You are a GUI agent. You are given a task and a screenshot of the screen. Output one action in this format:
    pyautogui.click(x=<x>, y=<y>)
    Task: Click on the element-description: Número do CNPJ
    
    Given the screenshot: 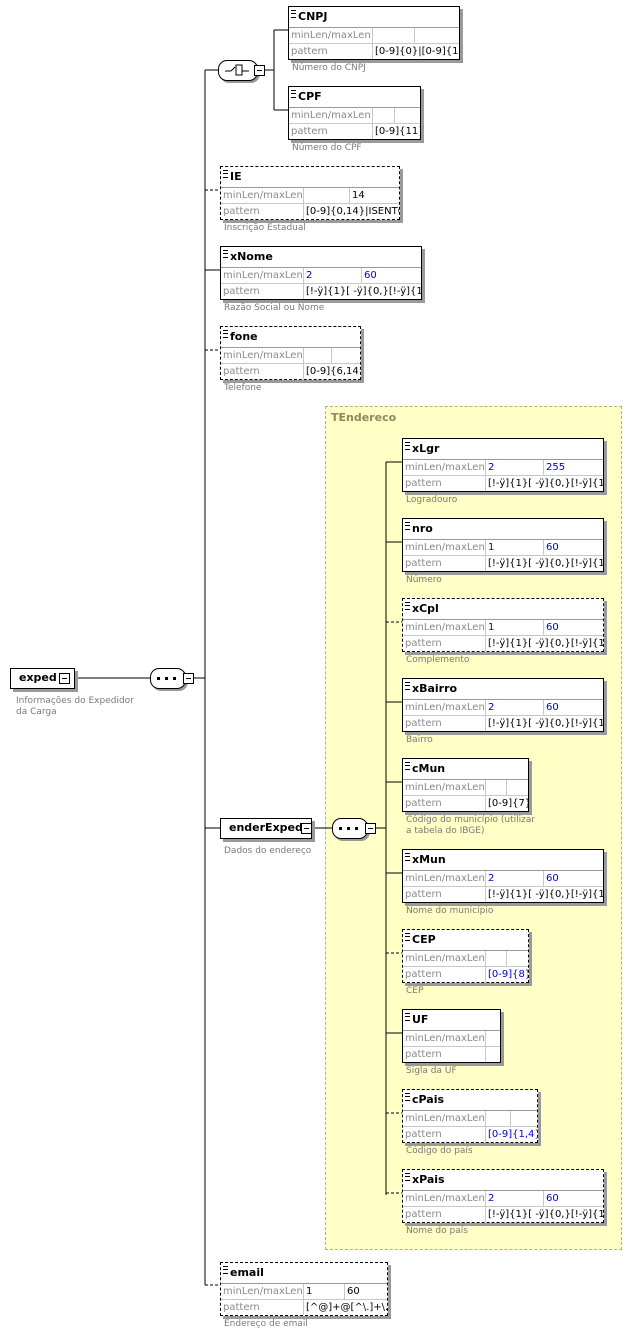 What is the action you would take?
    pyautogui.click(x=329, y=68)
    